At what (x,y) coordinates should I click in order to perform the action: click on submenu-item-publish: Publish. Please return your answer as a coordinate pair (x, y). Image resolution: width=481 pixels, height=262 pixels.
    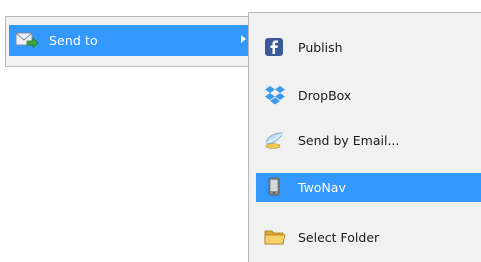
    Looking at the image, I should click on (368, 47).